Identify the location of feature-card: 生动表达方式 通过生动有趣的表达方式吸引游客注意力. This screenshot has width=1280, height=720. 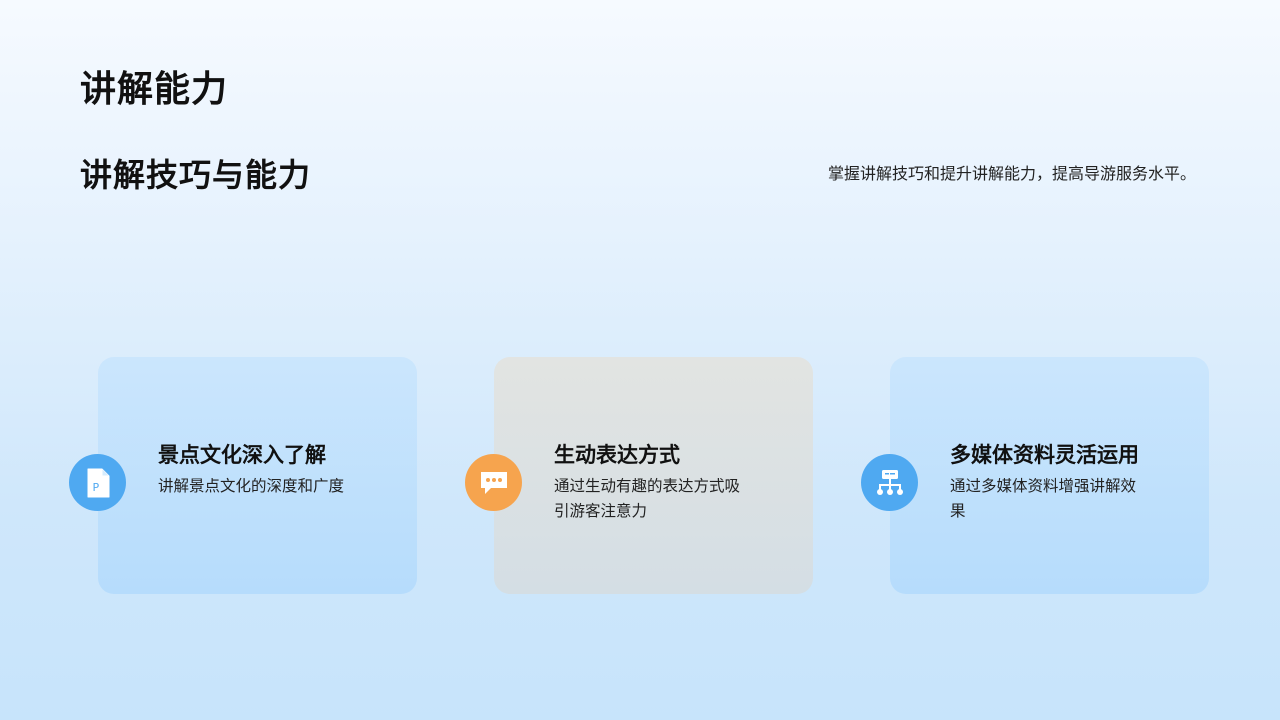
(639, 475).